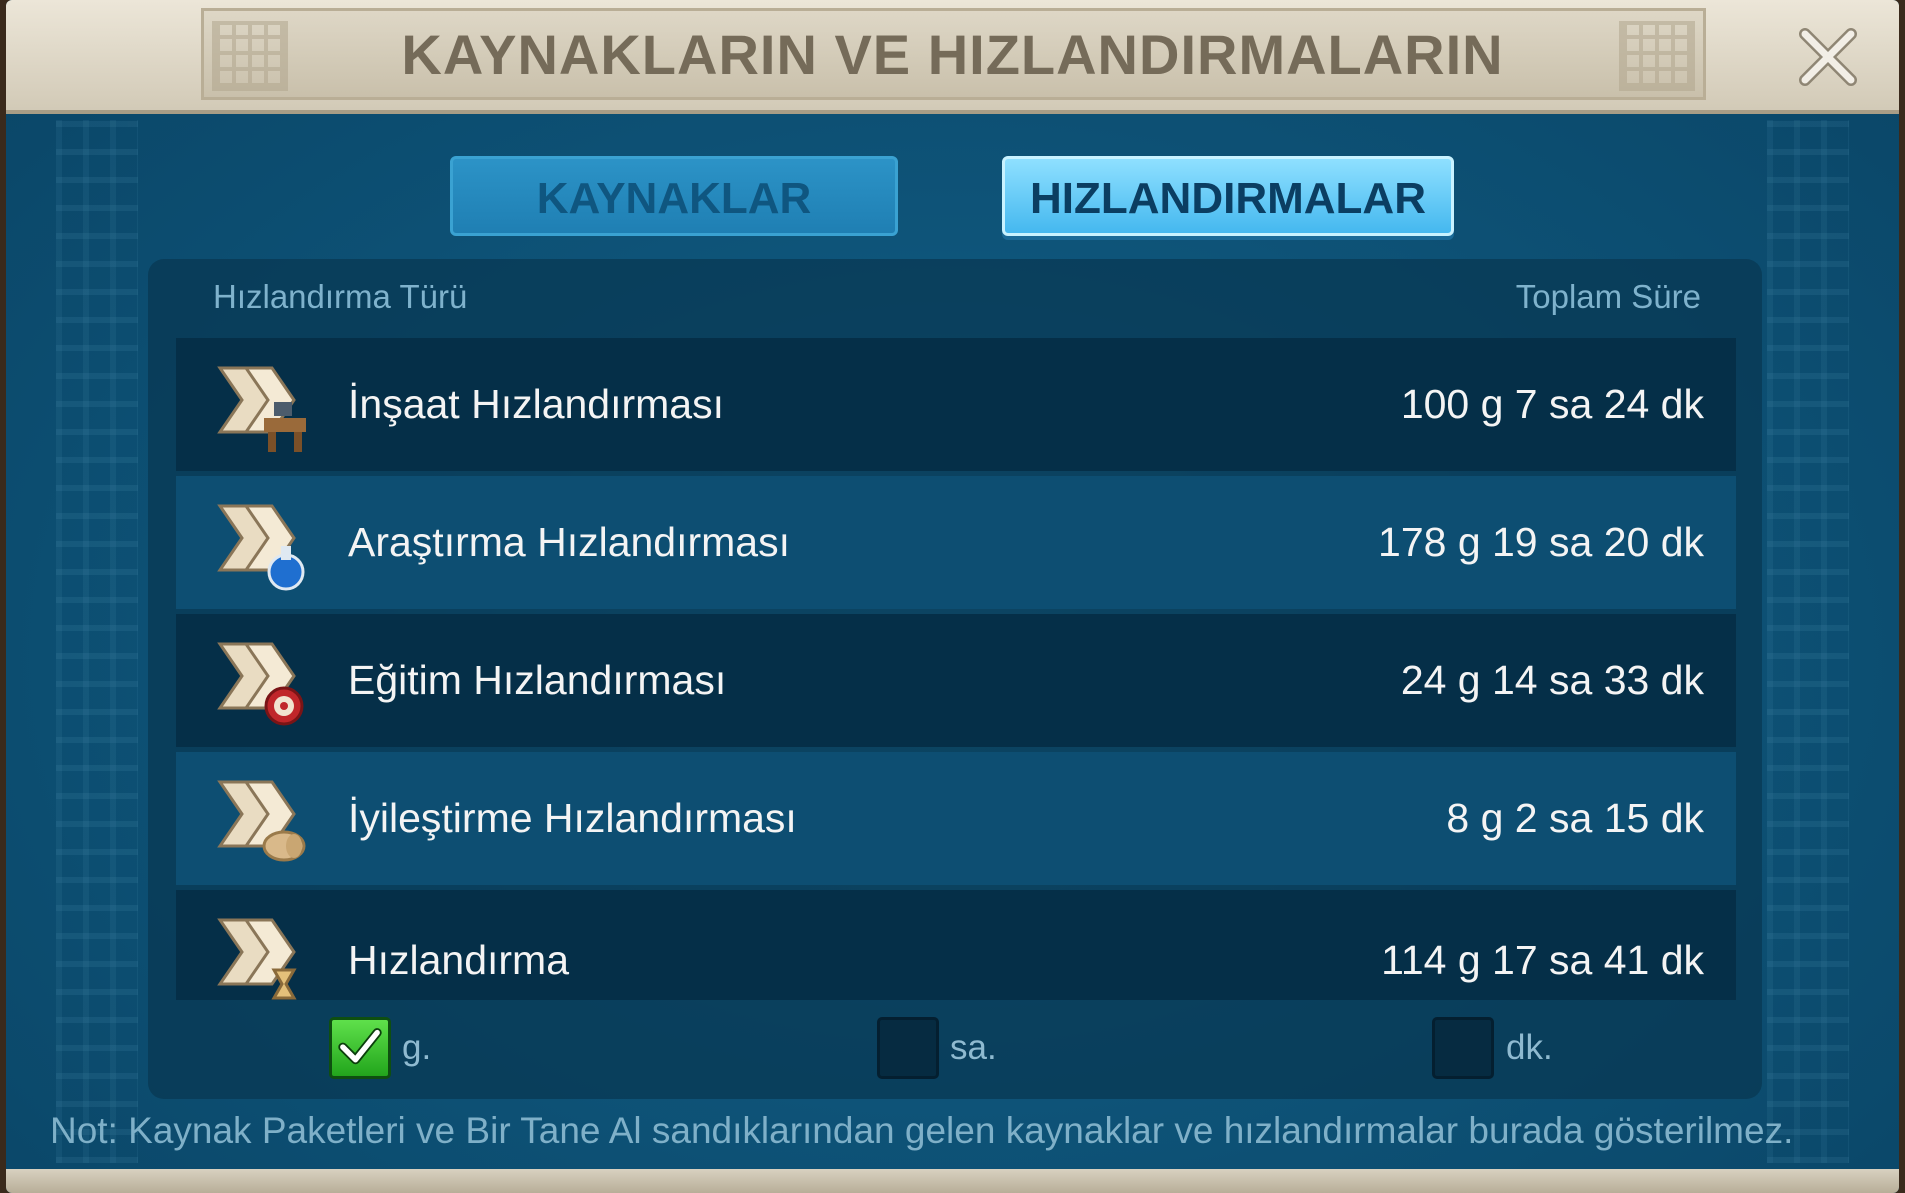 Image resolution: width=1905 pixels, height=1193 pixels. Describe the element at coordinates (1542, 960) in the screenshot. I see `speedup-total: 114 g 17 sa 41 dk` at that location.